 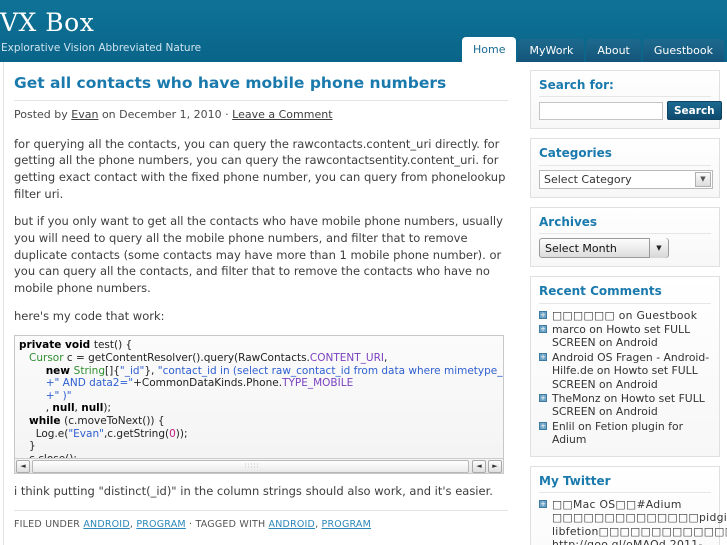 What do you see at coordinates (230, 525) in the screenshot?
I see `tagged-with-label: TAGGED WITH` at bounding box center [230, 525].